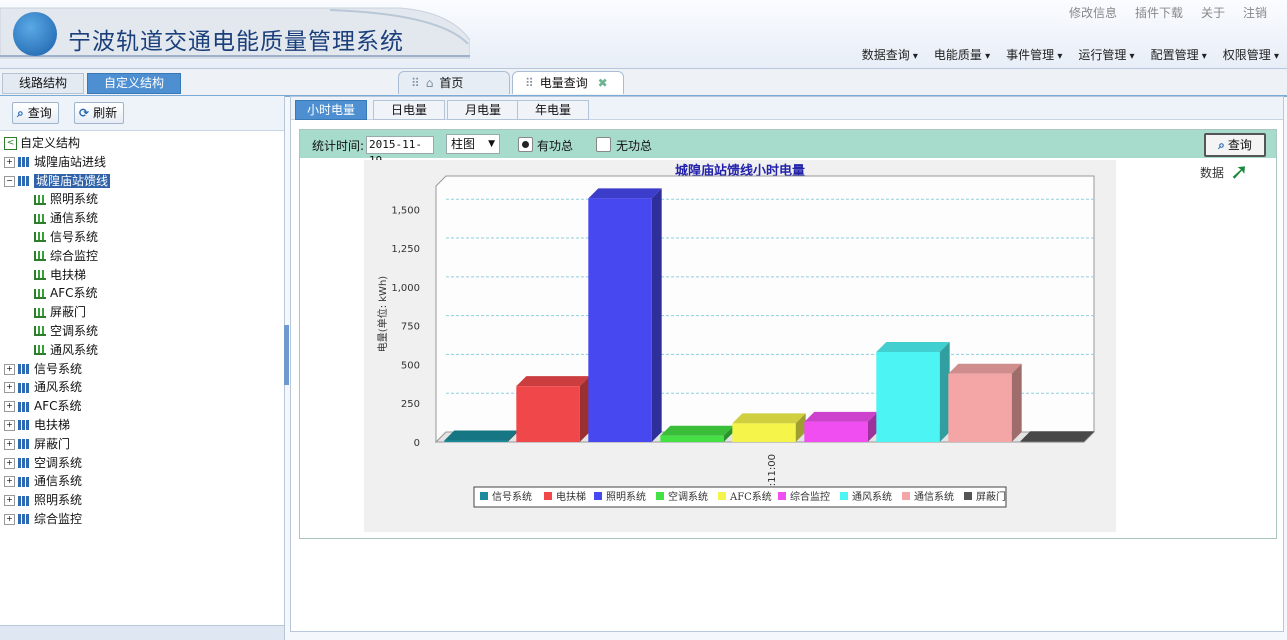  What do you see at coordinates (58, 462) in the screenshot?
I see `tree-node-label: 空调系统` at bounding box center [58, 462].